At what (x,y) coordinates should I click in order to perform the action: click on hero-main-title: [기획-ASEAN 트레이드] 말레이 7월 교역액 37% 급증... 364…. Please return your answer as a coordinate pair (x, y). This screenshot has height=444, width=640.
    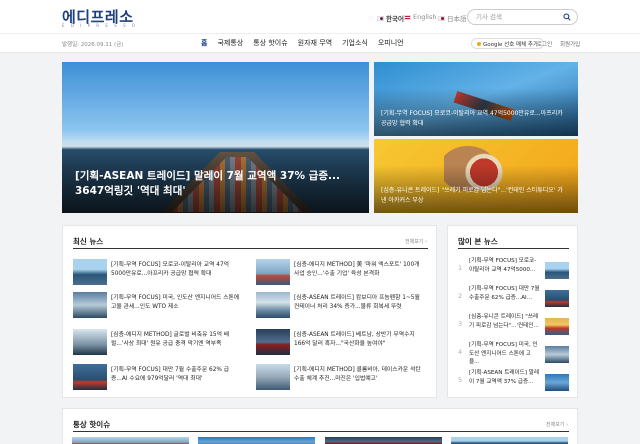
    Looking at the image, I should click on (207, 183).